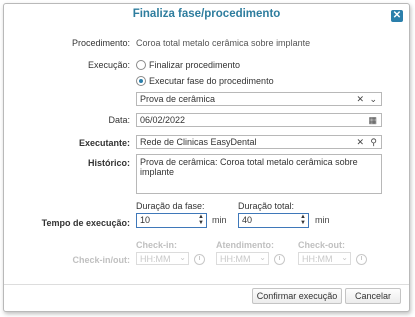 The width and height of the screenshot is (415, 317). I want to click on cancelar-button: Cancelar, so click(373, 296).